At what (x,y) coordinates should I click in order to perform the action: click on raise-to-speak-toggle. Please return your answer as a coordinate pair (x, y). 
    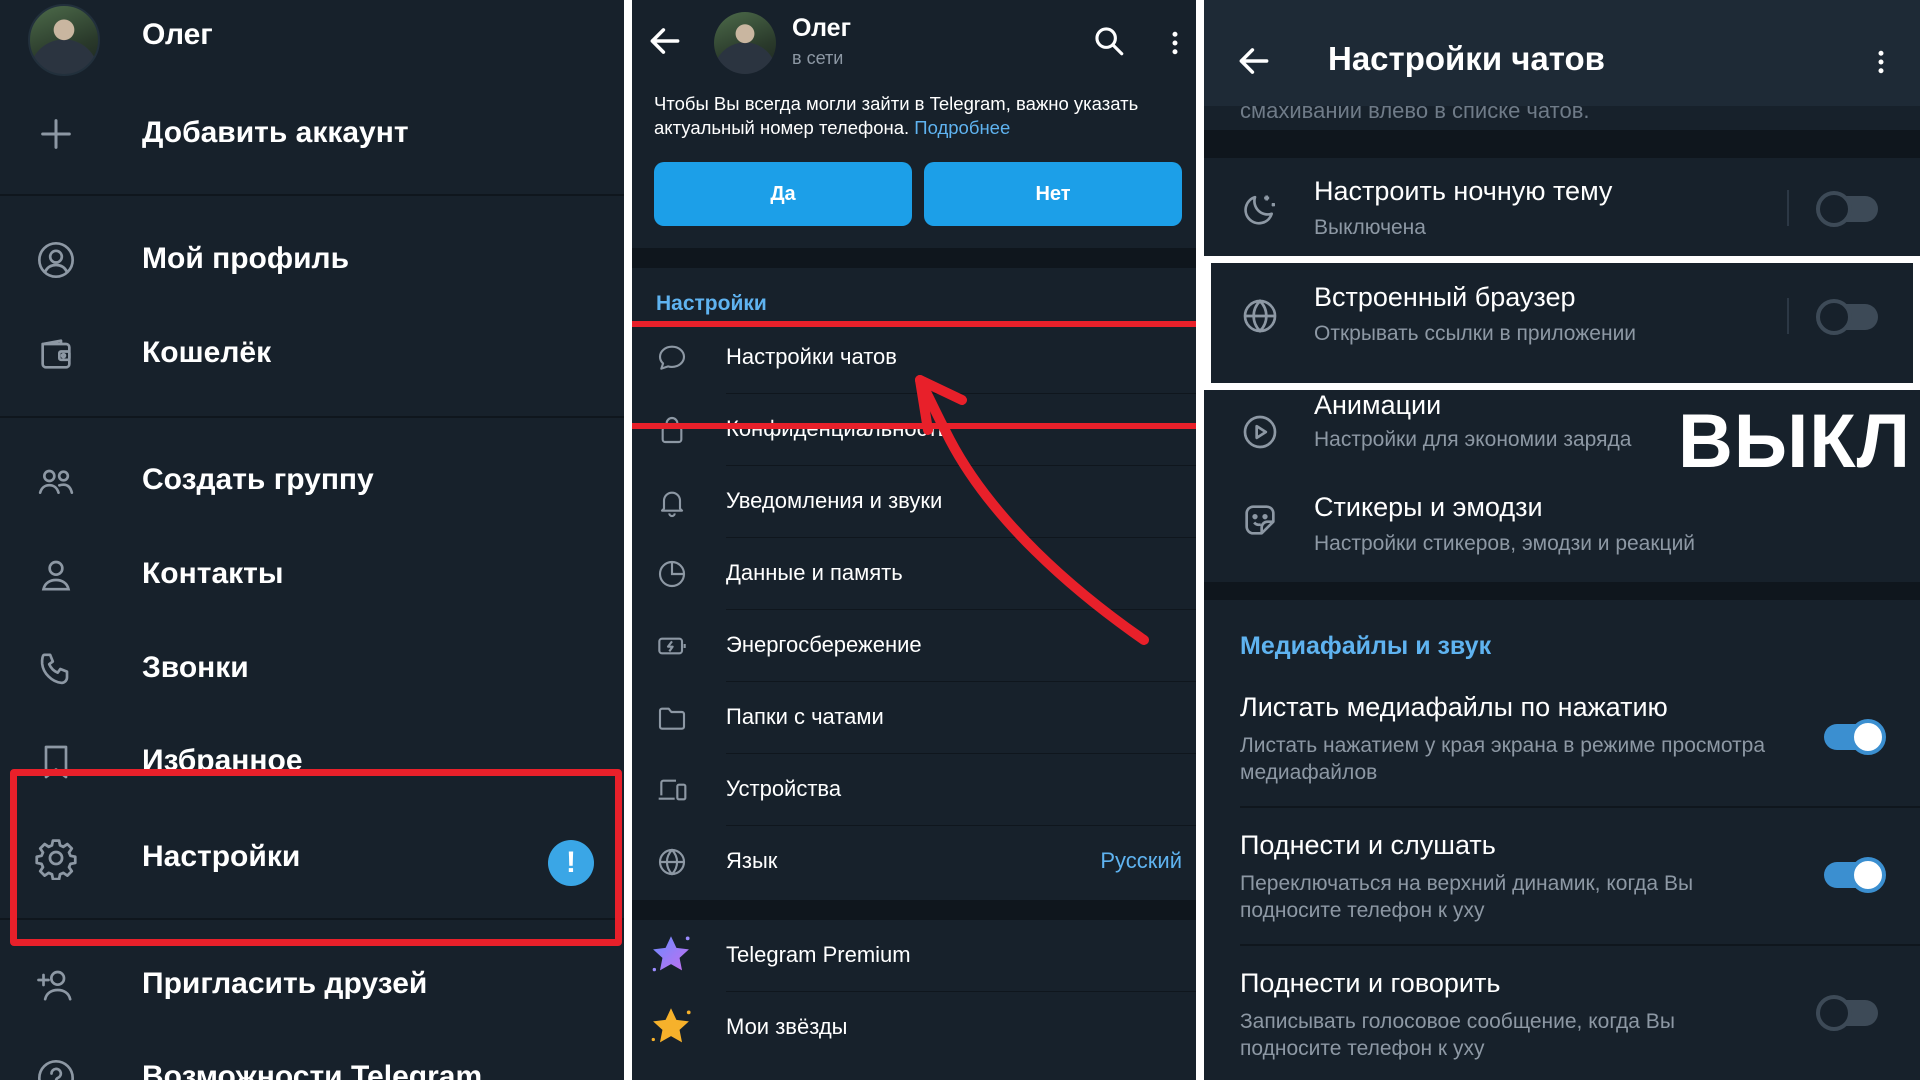
    Looking at the image, I should click on (1847, 1013).